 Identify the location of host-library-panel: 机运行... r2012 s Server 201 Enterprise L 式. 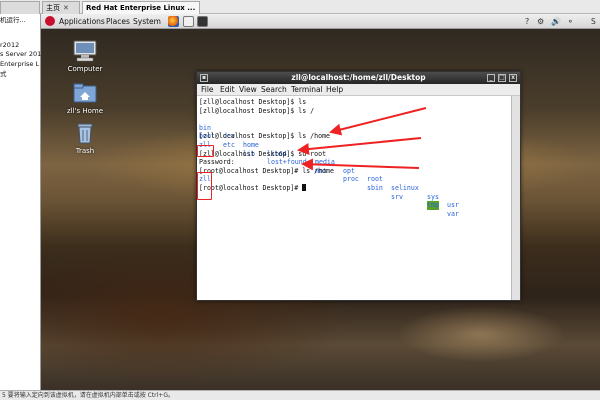
(20, 207).